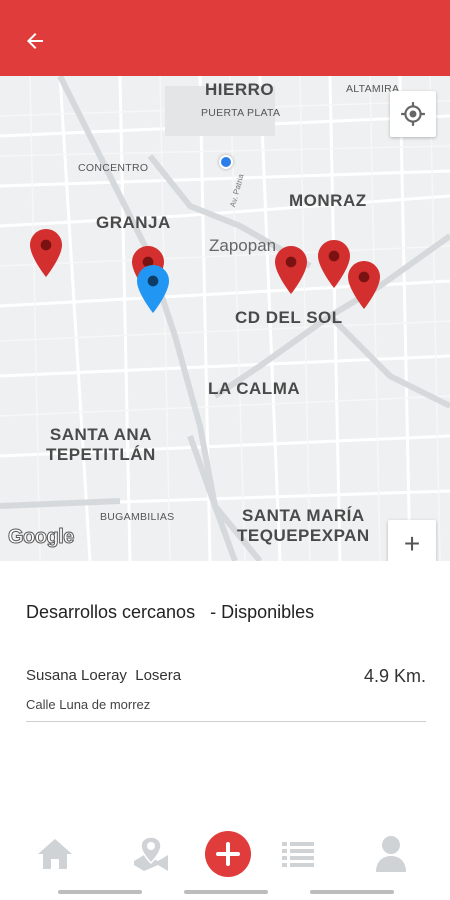  I want to click on nav-list, so click(298, 854).